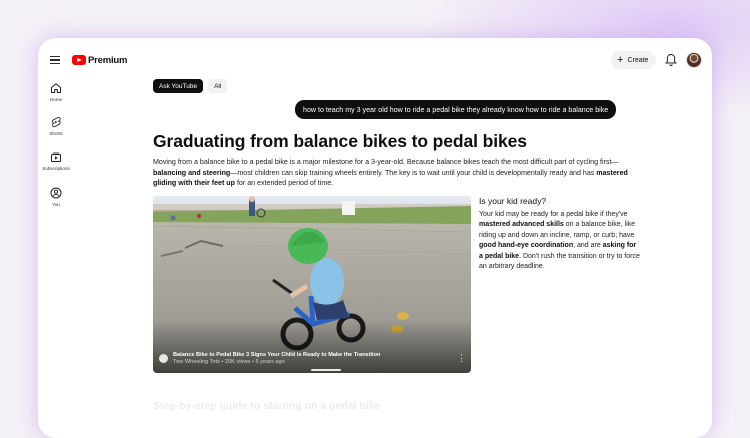  What do you see at coordinates (513, 201) in the screenshot?
I see `side-heading: Is your kid ready?` at bounding box center [513, 201].